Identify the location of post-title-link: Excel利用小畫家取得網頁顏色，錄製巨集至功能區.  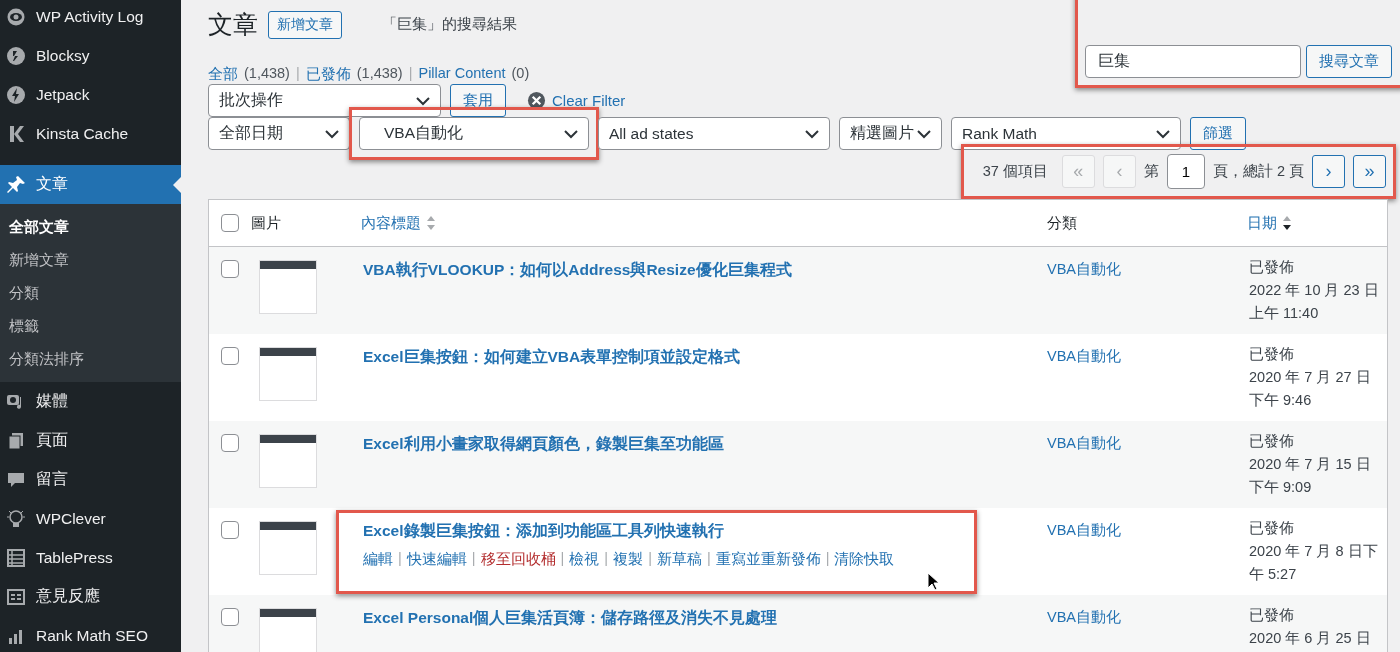
(700, 444).